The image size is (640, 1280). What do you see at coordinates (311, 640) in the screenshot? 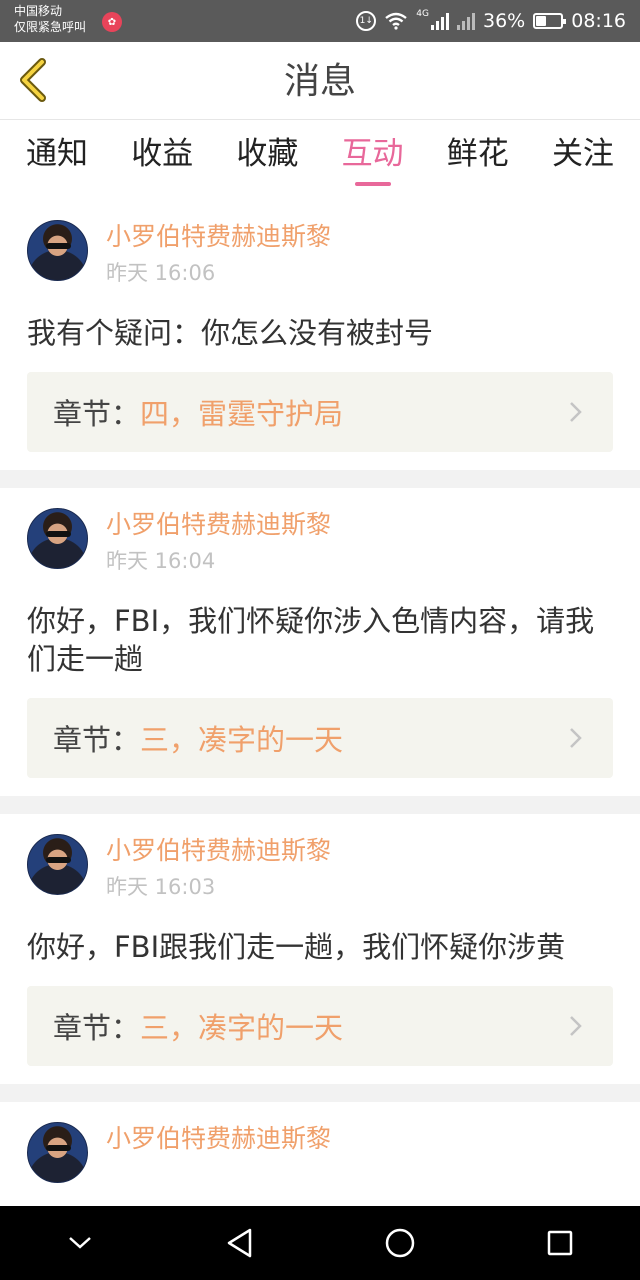
I see `comment-text: 你好，FBI，我们怀疑你涉入色情内容，请我们走一趟` at bounding box center [311, 640].